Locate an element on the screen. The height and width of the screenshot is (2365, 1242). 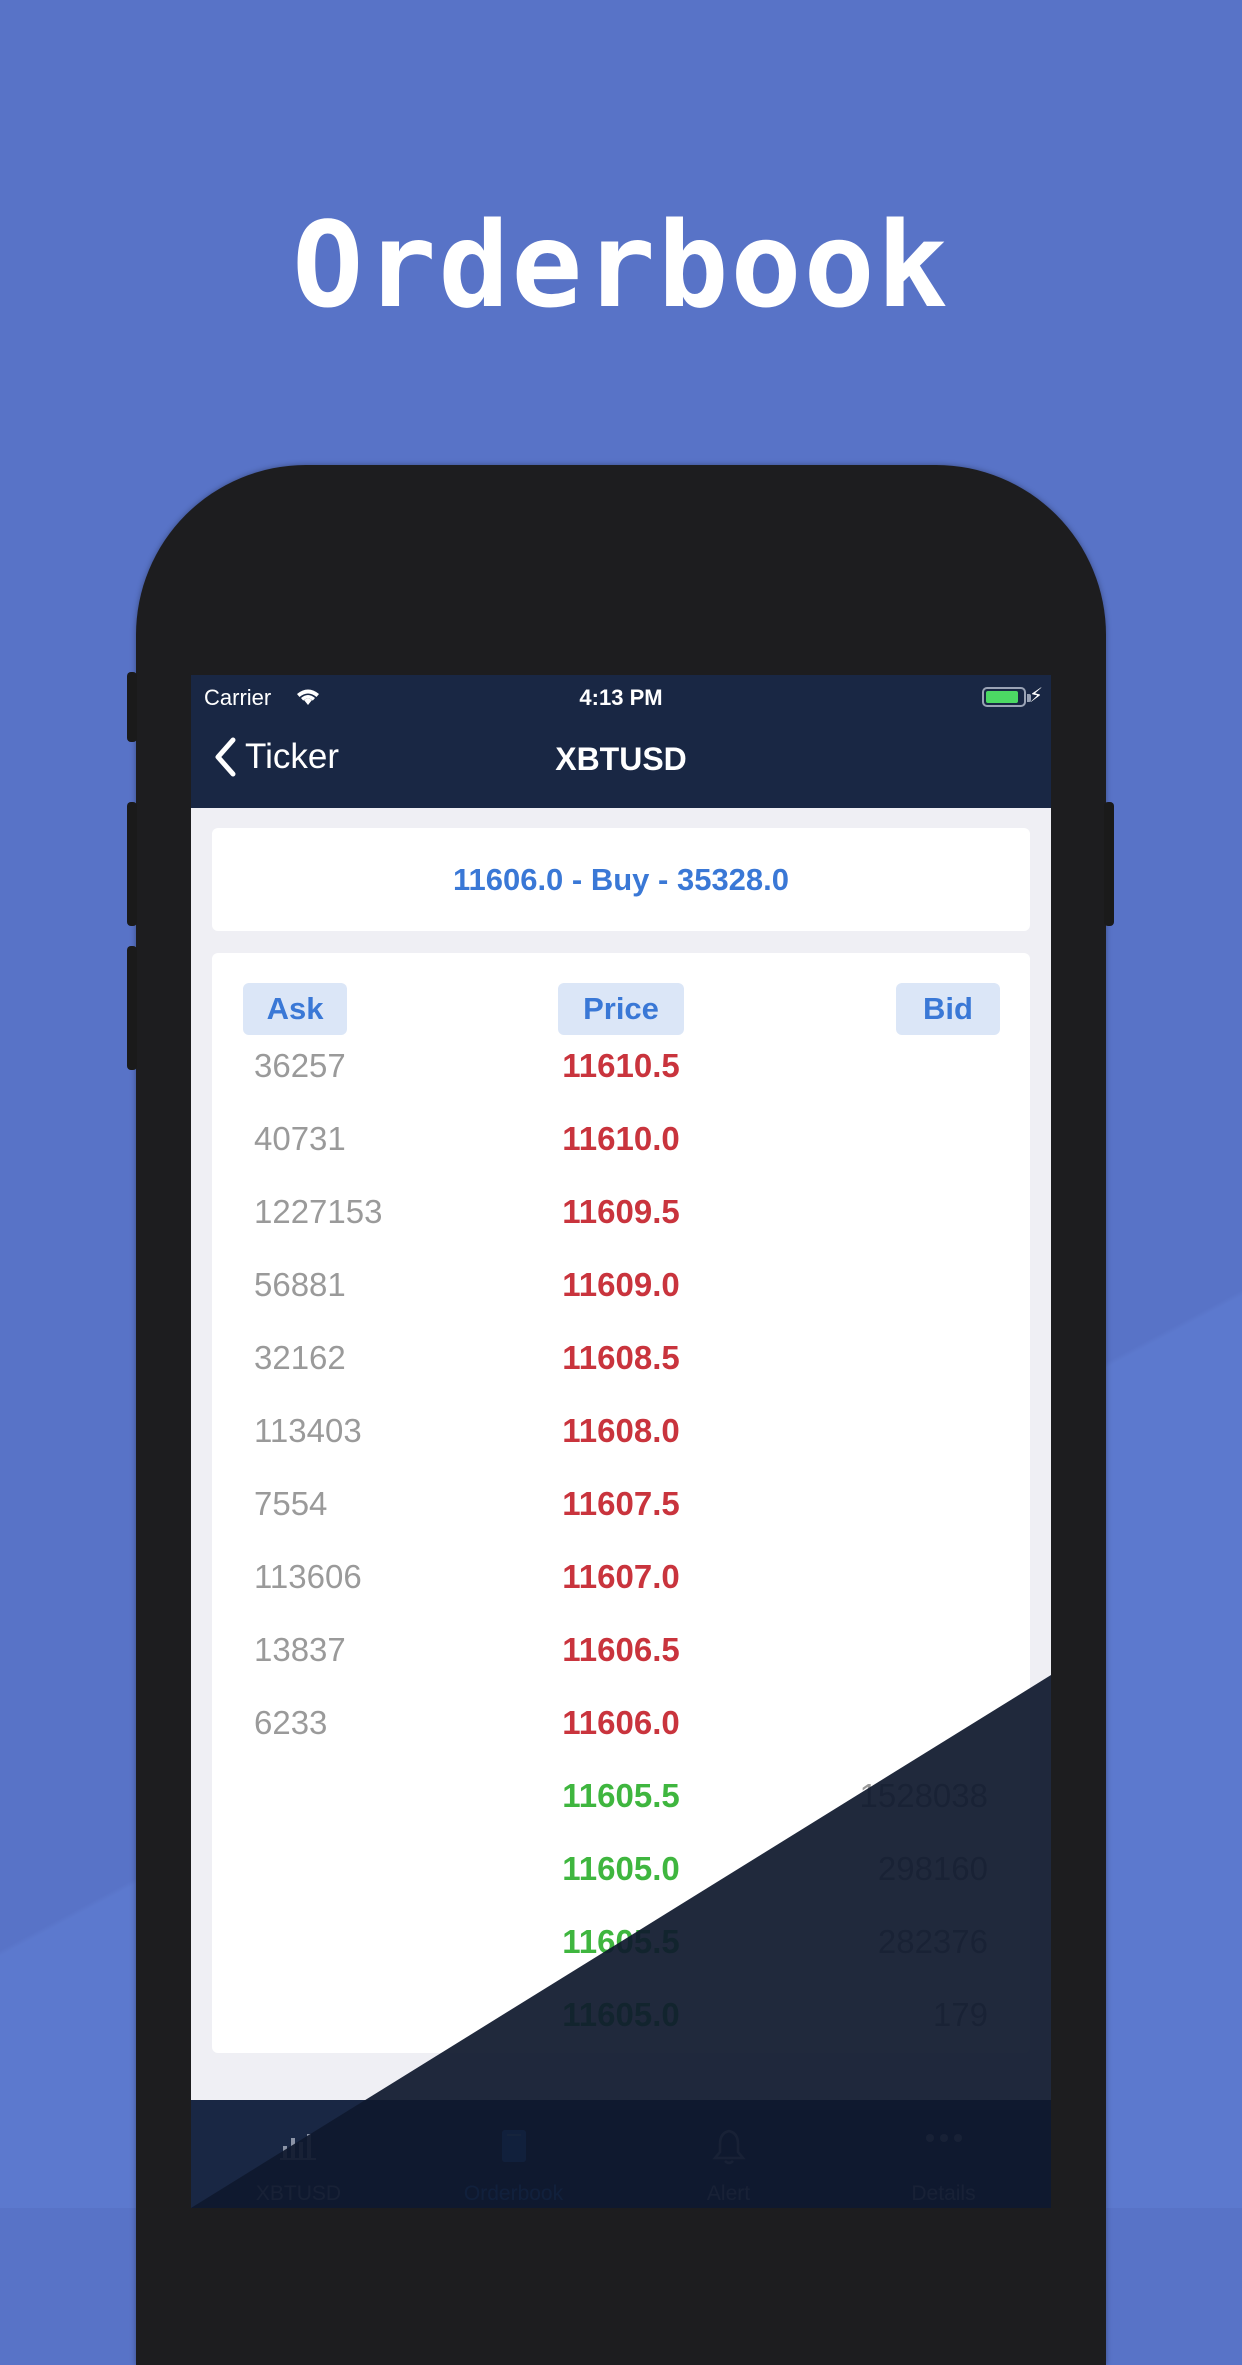
tab-details: Details is located at coordinates (943, 2154).